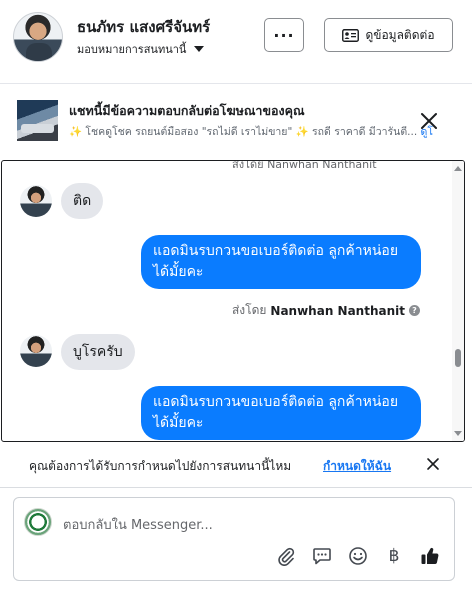 The image size is (472, 599). Describe the element at coordinates (351, 35) in the screenshot. I see `contact-card-icon` at that location.